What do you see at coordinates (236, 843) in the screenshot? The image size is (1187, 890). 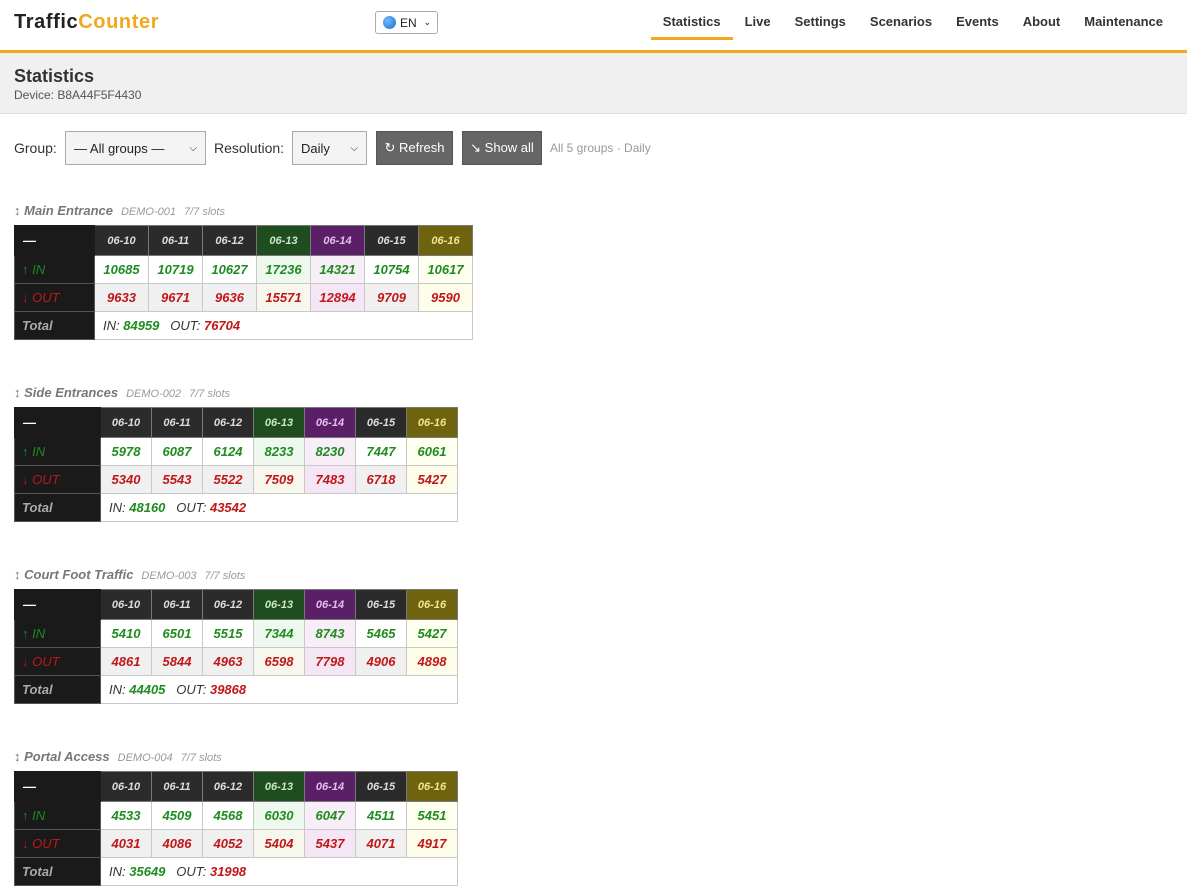 I see `out-row: ↓ OUT 4031 4086 4052 5404 5437 4071 4917` at bounding box center [236, 843].